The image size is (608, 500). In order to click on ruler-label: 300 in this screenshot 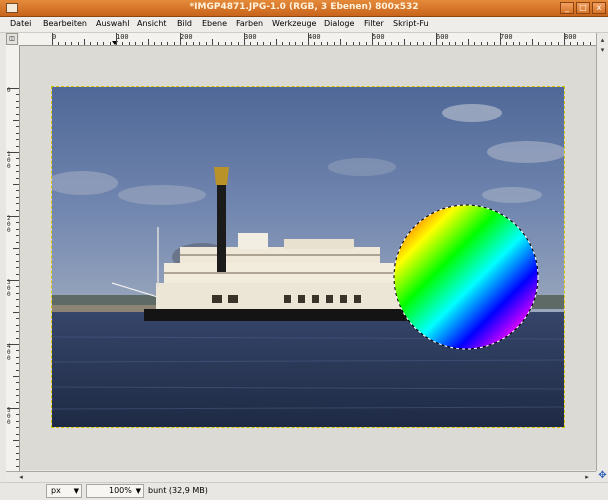, I will do `click(9, 288)`.